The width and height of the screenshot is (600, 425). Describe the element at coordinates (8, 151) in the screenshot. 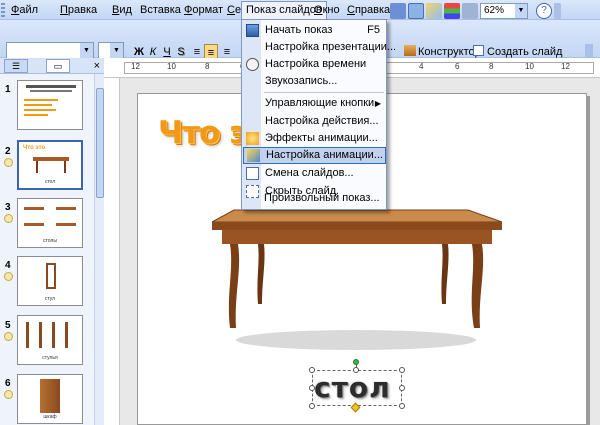

I see `slide-number: 2` at that location.